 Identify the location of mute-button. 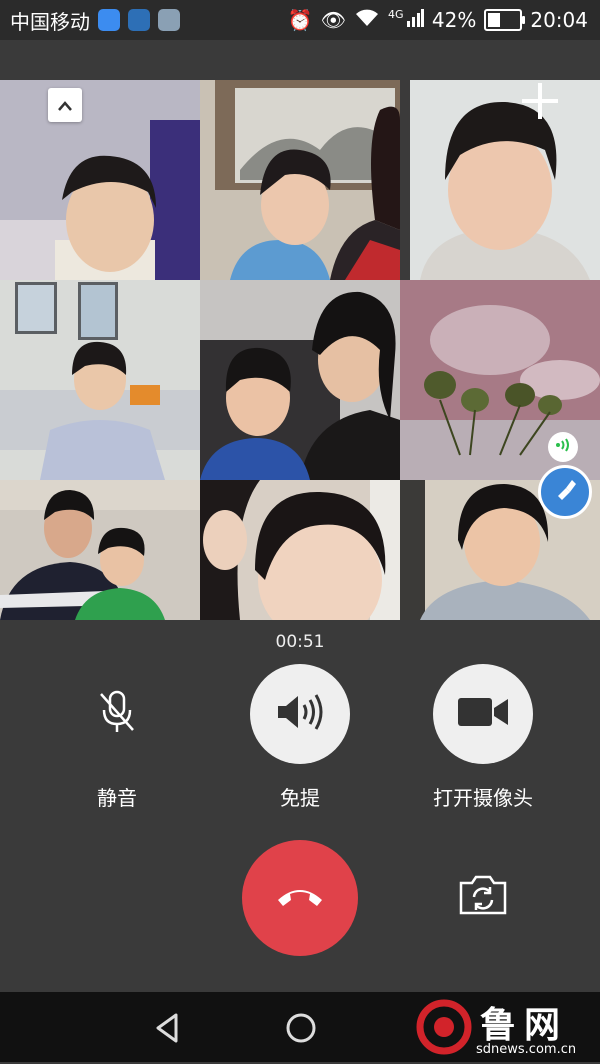
(117, 714).